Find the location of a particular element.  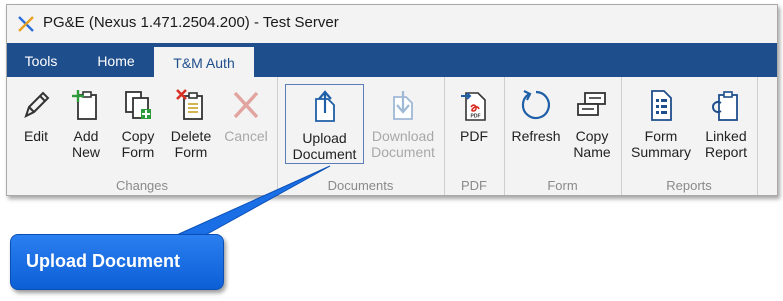

svg-text: PDF is located at coordinates (476, 117).